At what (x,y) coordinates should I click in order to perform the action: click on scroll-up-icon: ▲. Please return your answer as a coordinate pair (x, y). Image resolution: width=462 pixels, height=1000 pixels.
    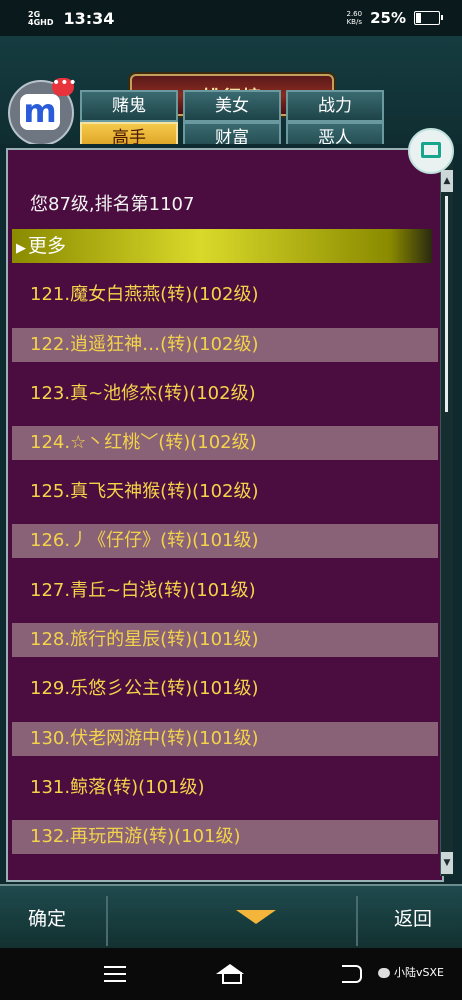
    Looking at the image, I should click on (447, 181).